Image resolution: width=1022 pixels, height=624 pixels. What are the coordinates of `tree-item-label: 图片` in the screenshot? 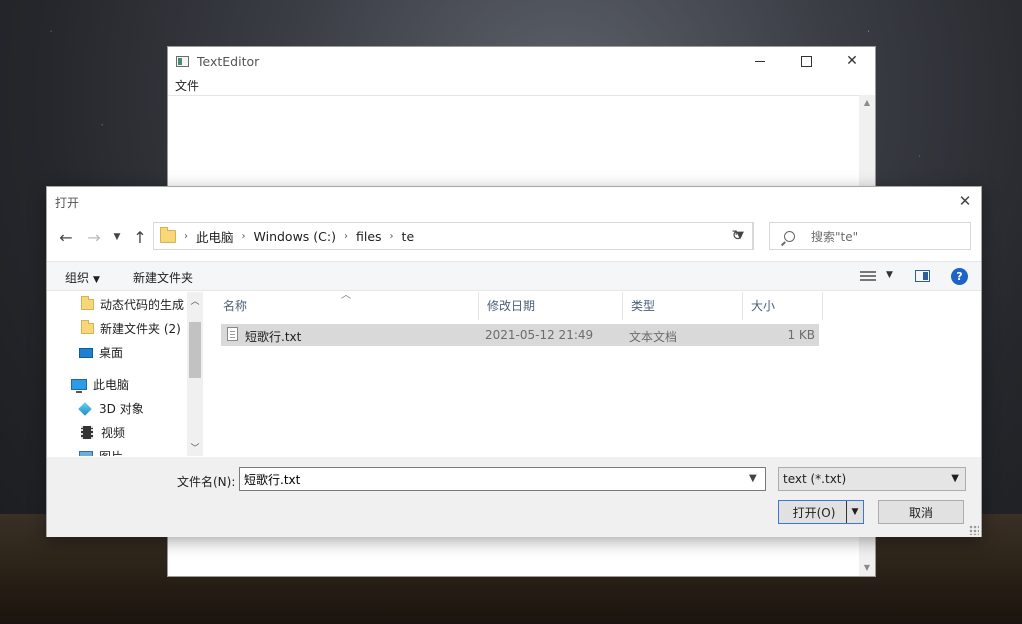 It's located at (111, 452).